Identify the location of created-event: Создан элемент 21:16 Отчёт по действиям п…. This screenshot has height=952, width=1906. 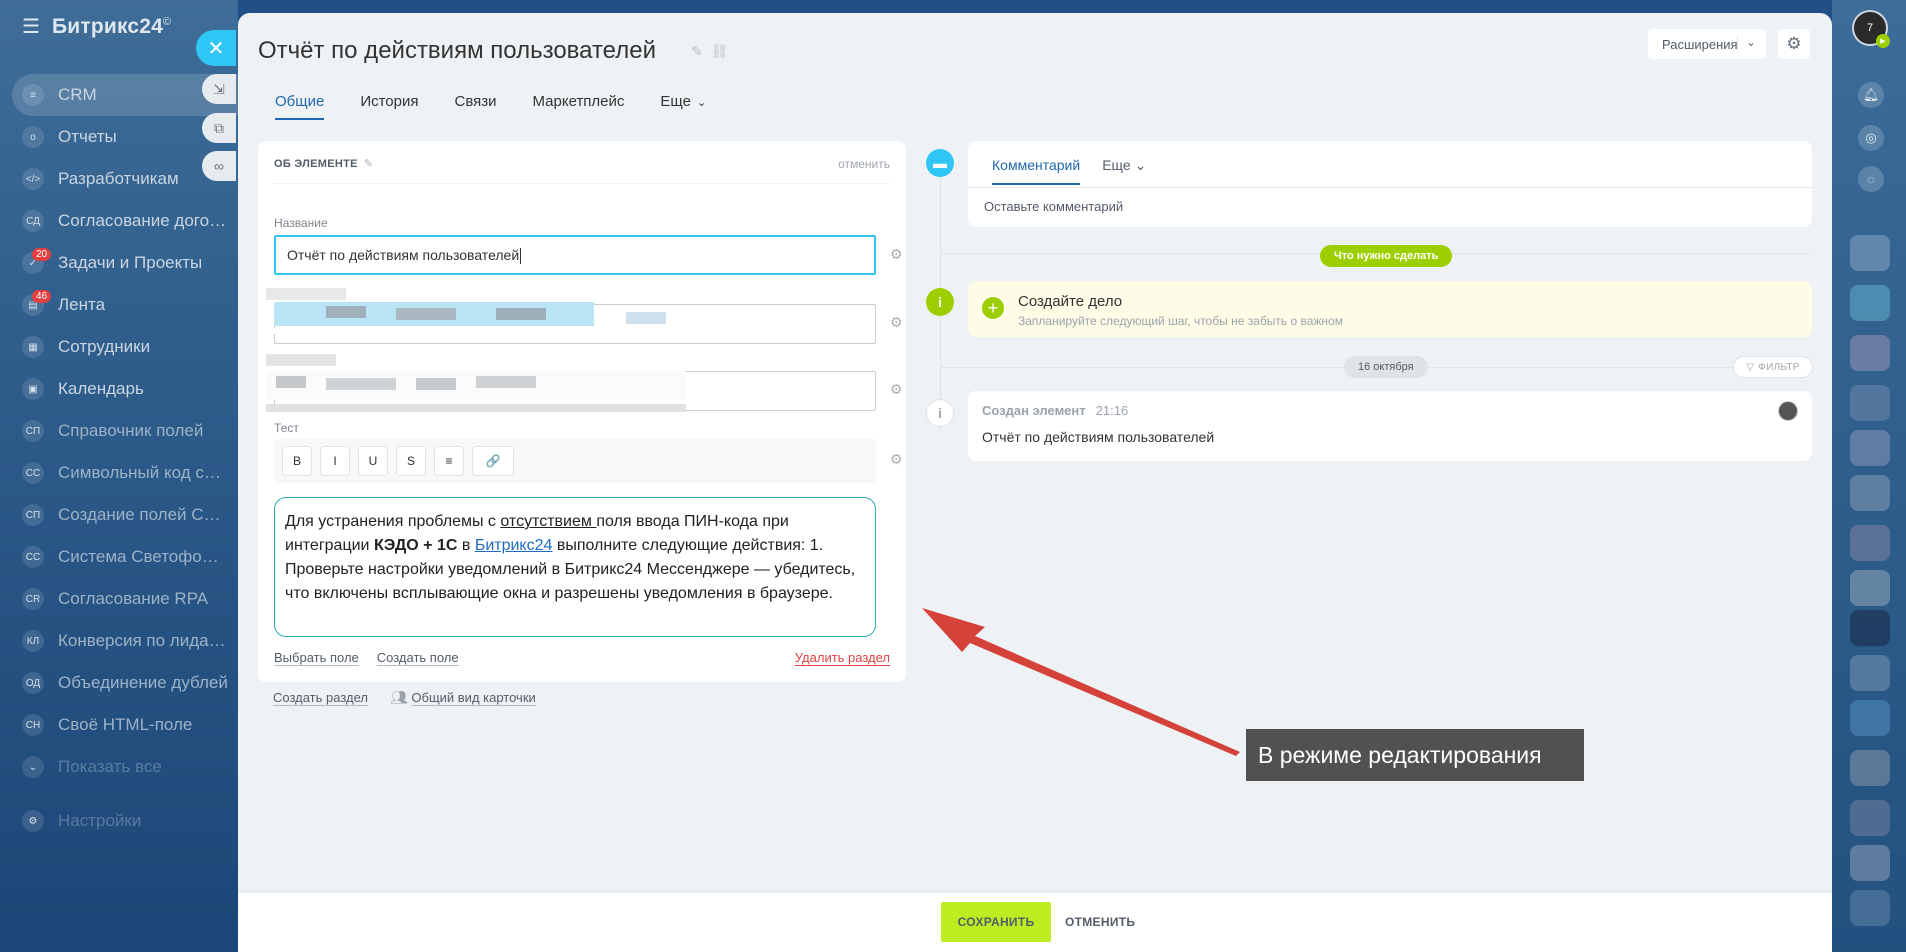
(1390, 426).